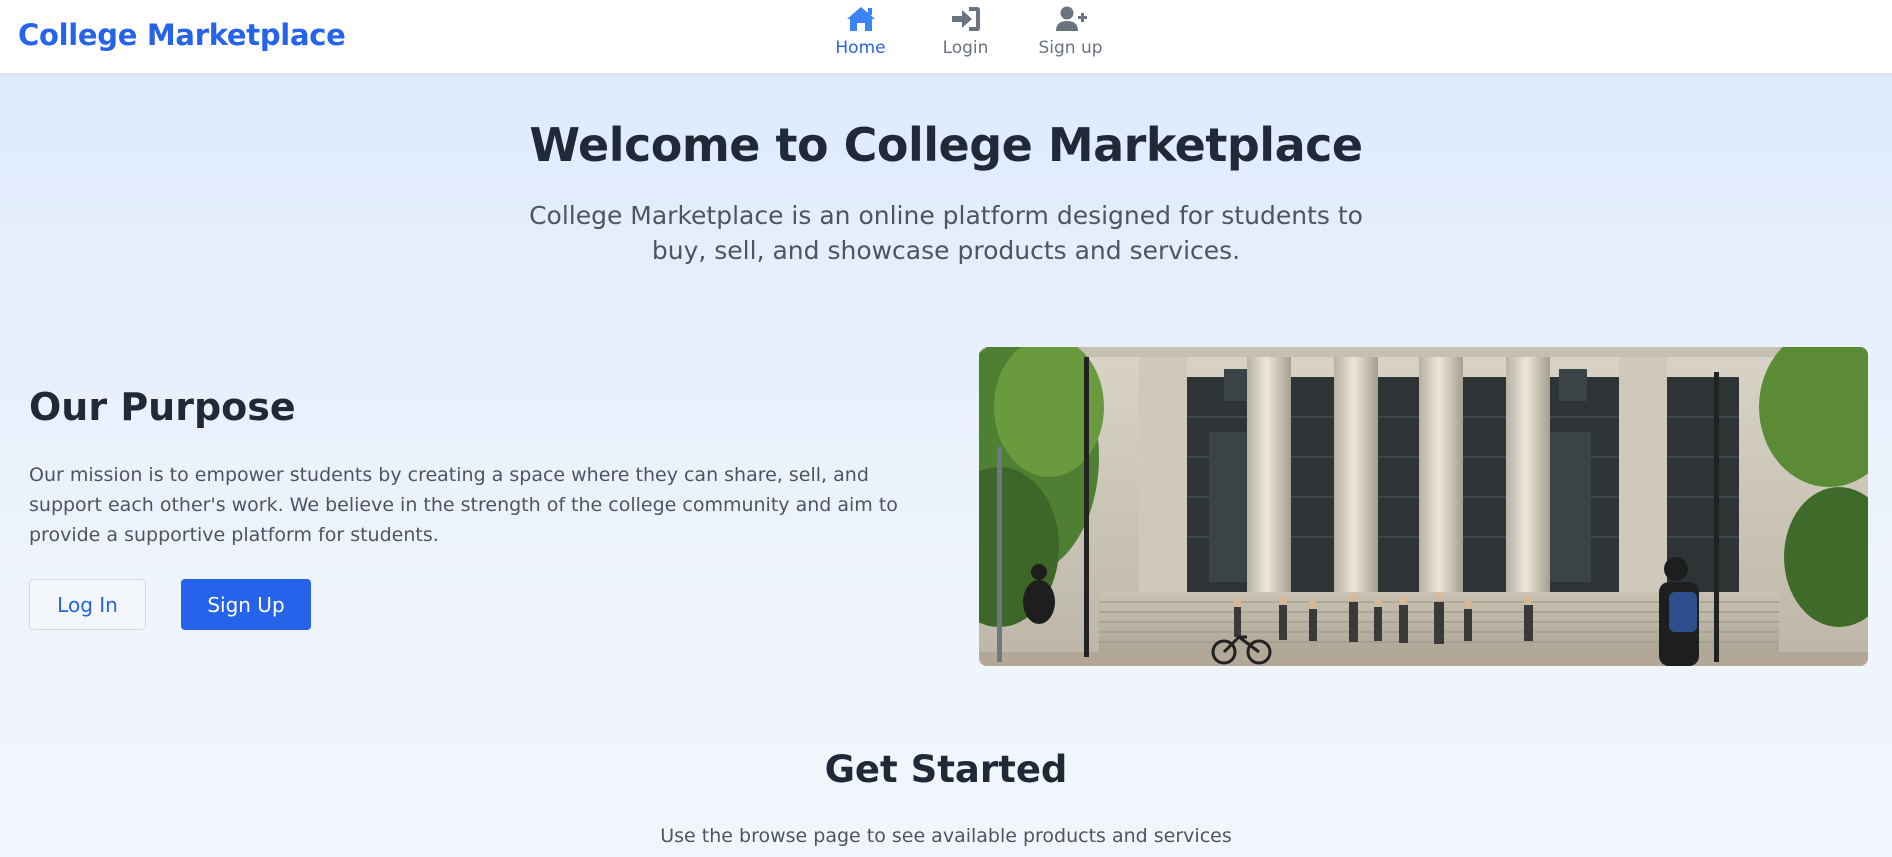 The image size is (1892, 857). What do you see at coordinates (1071, 18) in the screenshot?
I see `user-plus-icon` at bounding box center [1071, 18].